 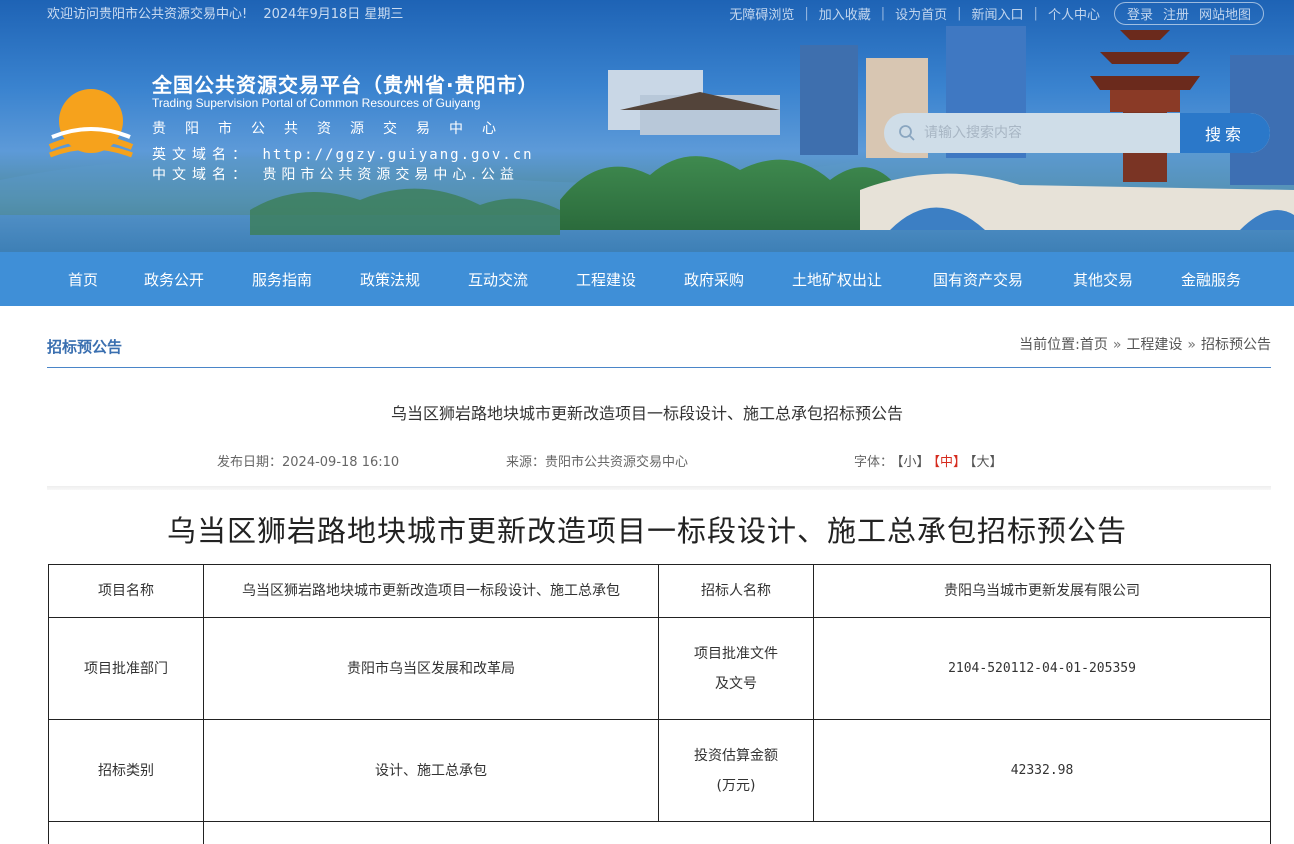 What do you see at coordinates (1042, 770) in the screenshot?
I see `table-cell-value: 42332.98` at bounding box center [1042, 770].